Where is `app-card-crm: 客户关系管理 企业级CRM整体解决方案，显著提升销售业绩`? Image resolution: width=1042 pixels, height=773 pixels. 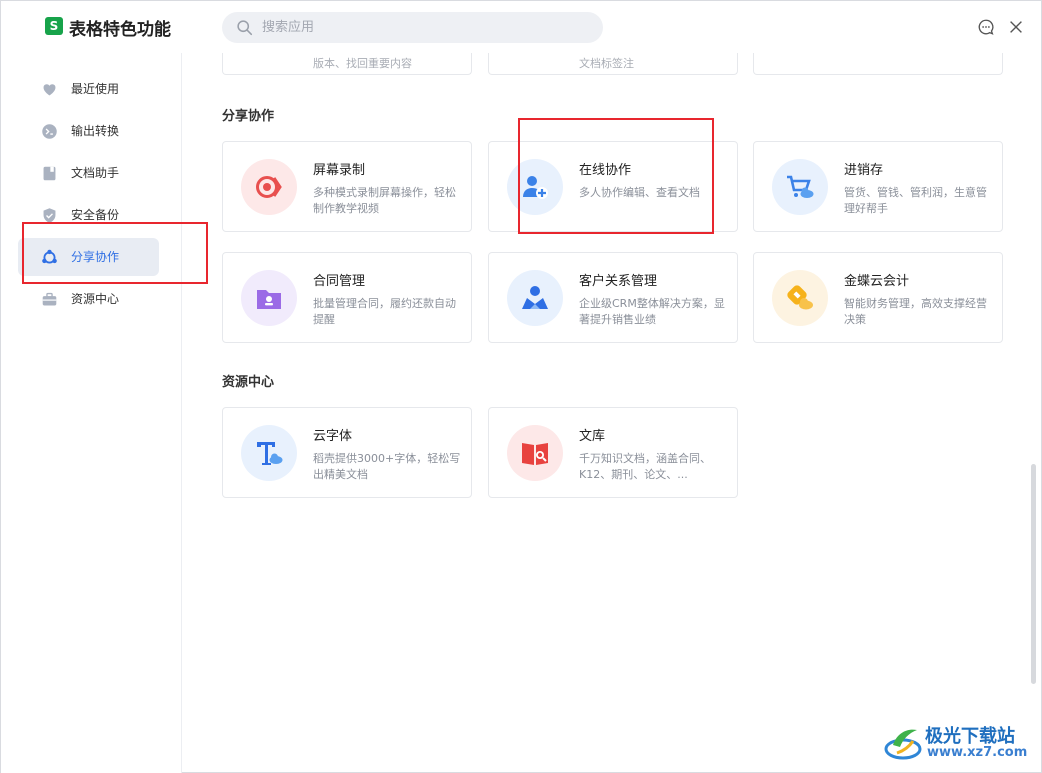 app-card-crm: 客户关系管理 企业级CRM整体解决方案，显著提升销售业绩 is located at coordinates (613, 297).